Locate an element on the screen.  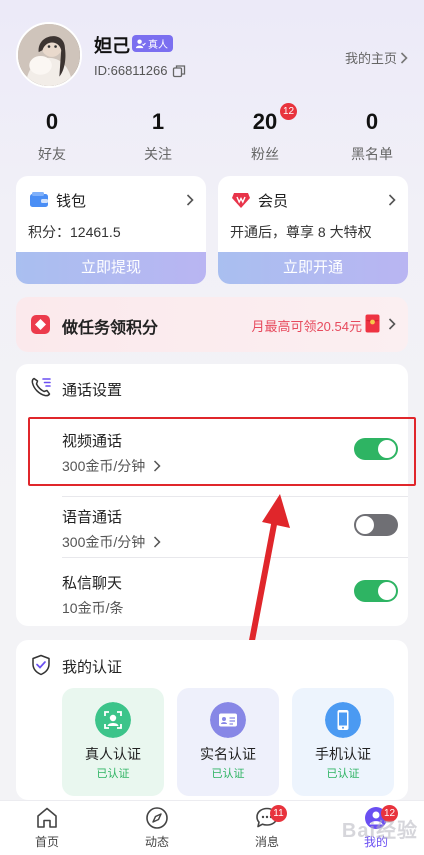
real-badge-label: 真人 is located at coordinates (158, 45).